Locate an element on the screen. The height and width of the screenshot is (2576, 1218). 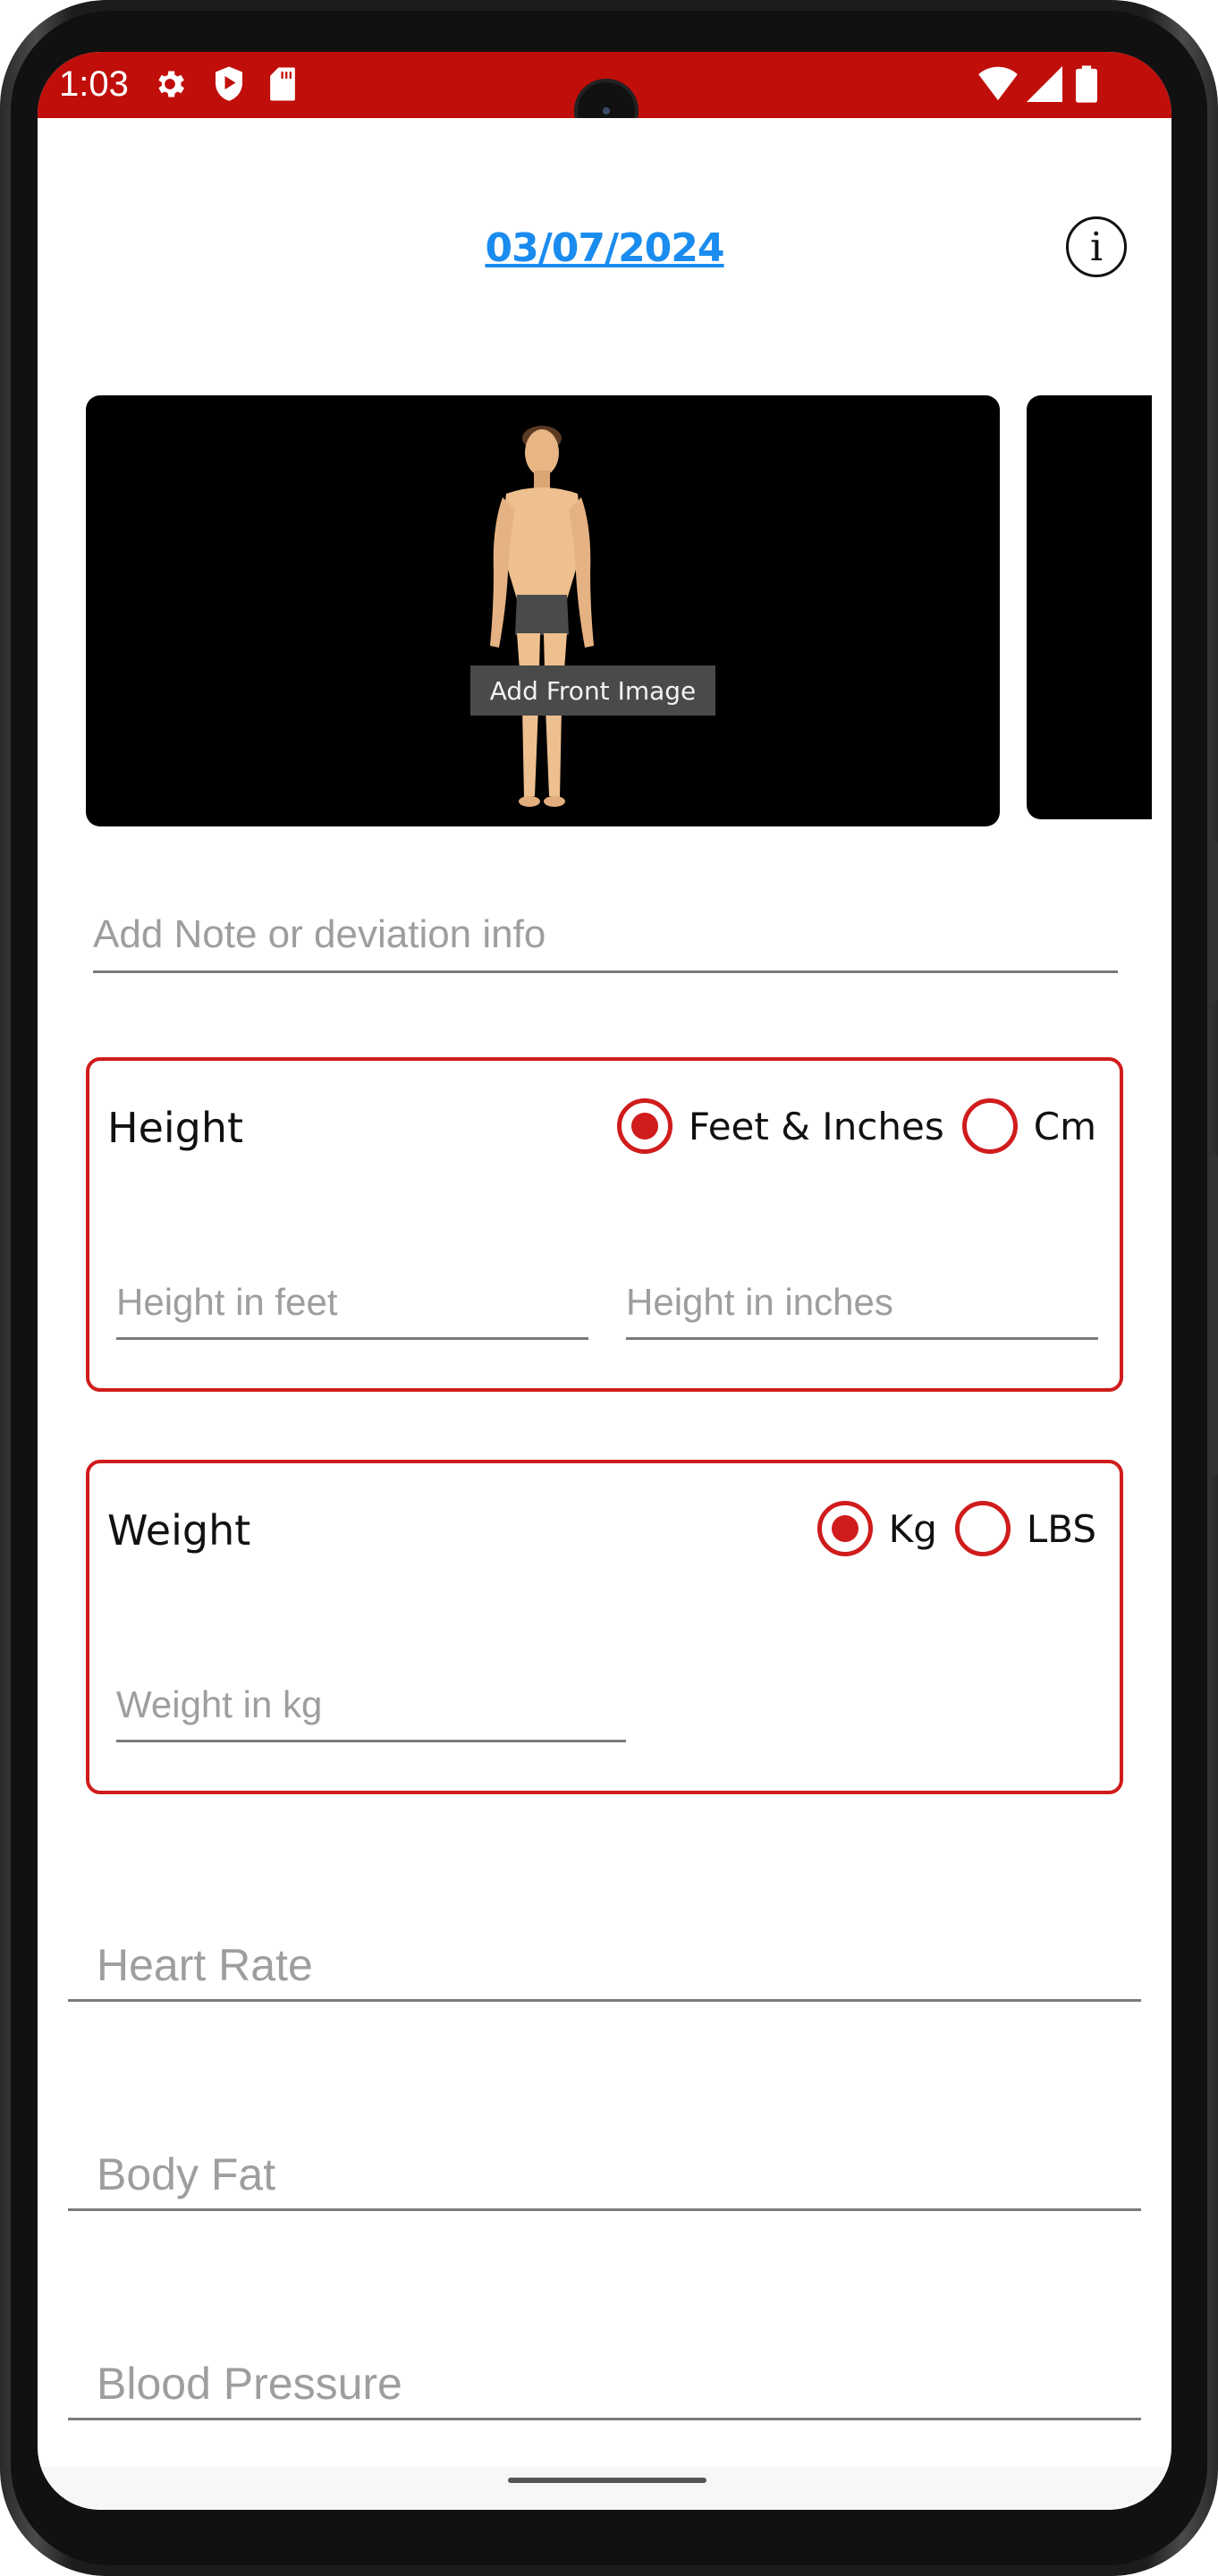
gear-icon is located at coordinates (170, 84).